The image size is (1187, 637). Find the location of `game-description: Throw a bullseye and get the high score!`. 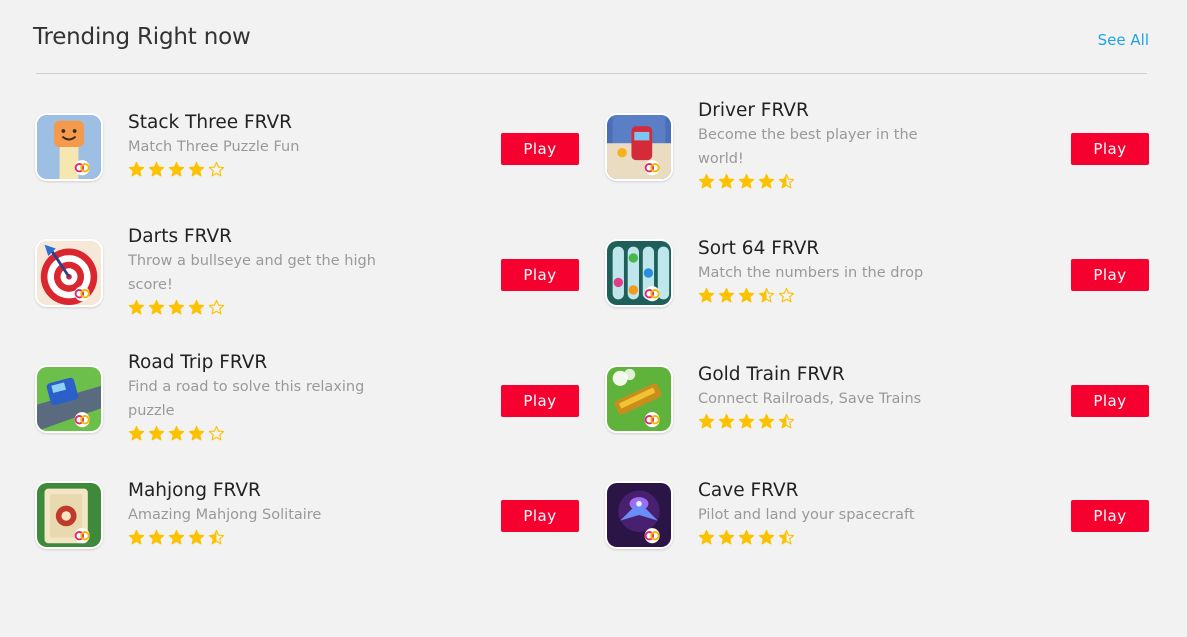

game-description: Throw a bullseye and get the high score! is located at coordinates (252, 273).